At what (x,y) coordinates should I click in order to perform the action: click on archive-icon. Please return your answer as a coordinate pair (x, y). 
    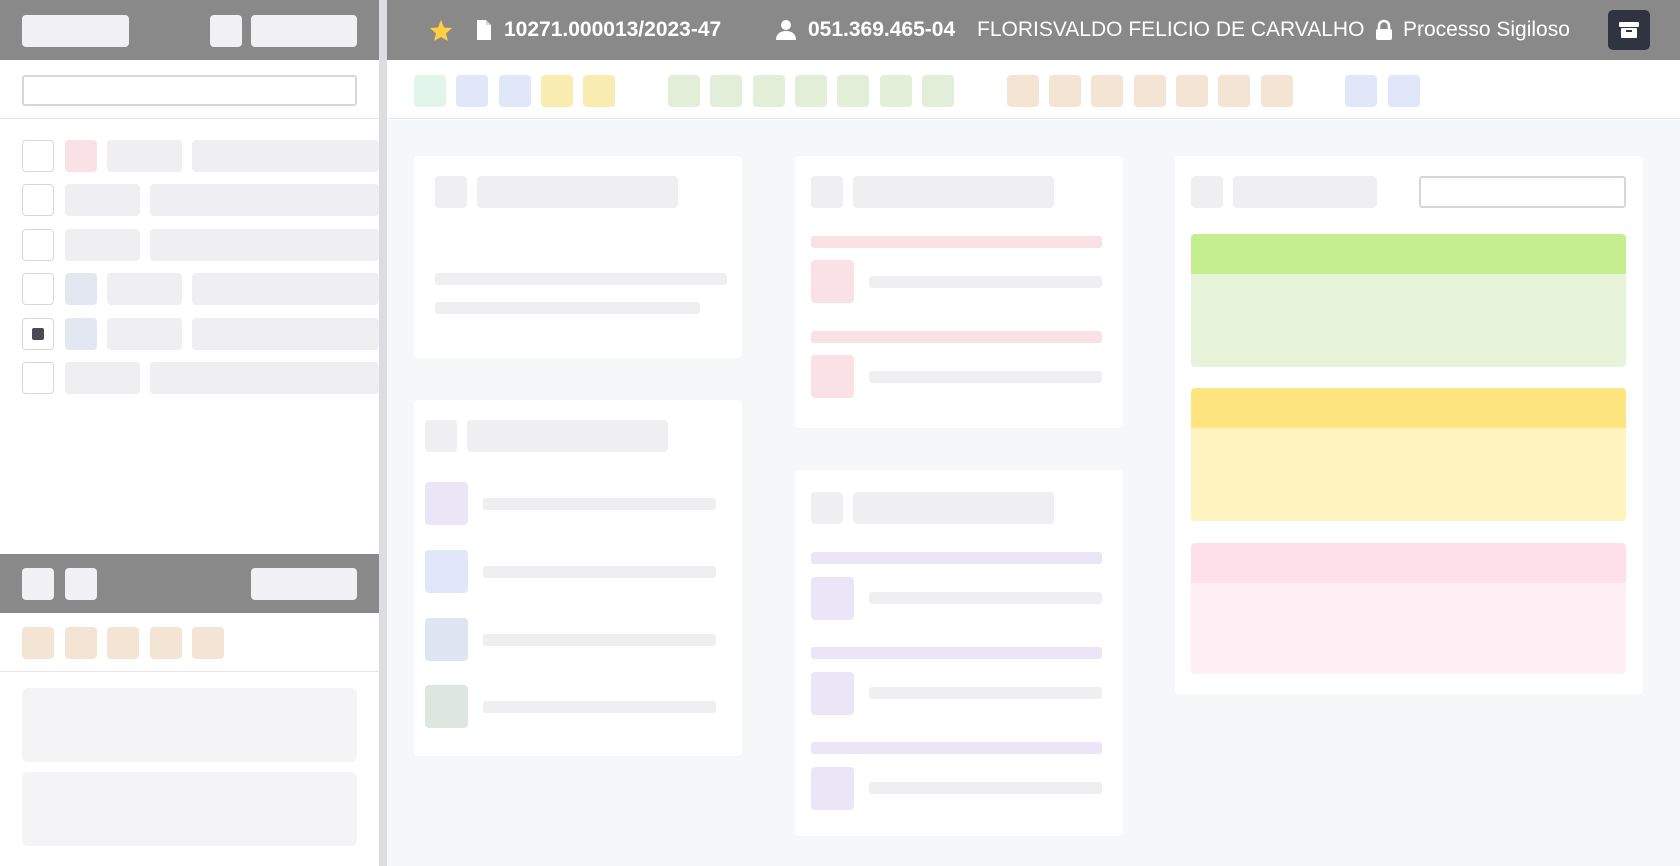
    Looking at the image, I should click on (1629, 30).